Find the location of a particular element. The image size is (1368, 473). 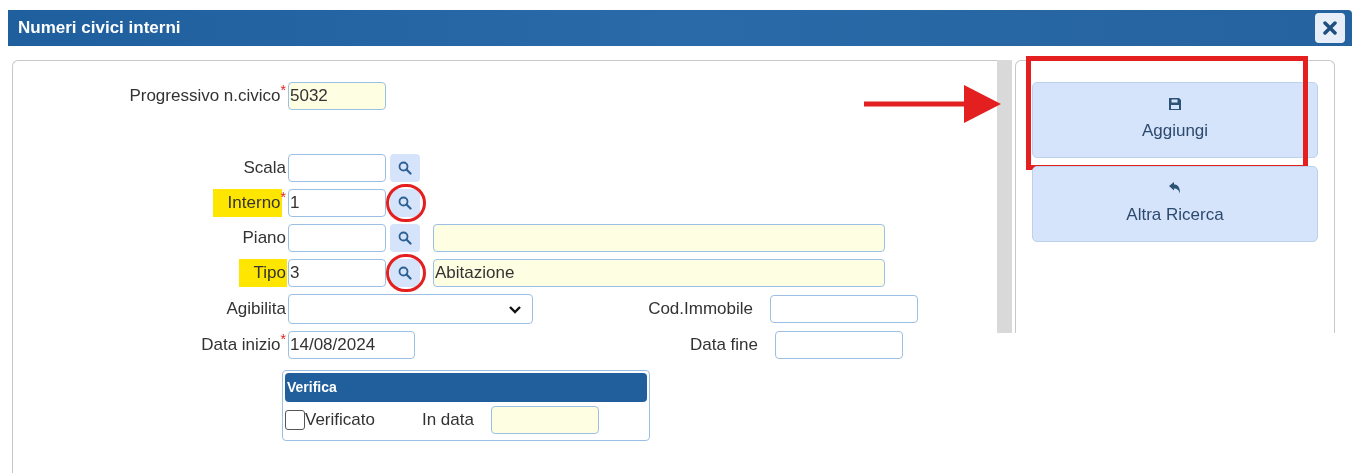

date-field: 14/08/2024 is located at coordinates (351, 345).